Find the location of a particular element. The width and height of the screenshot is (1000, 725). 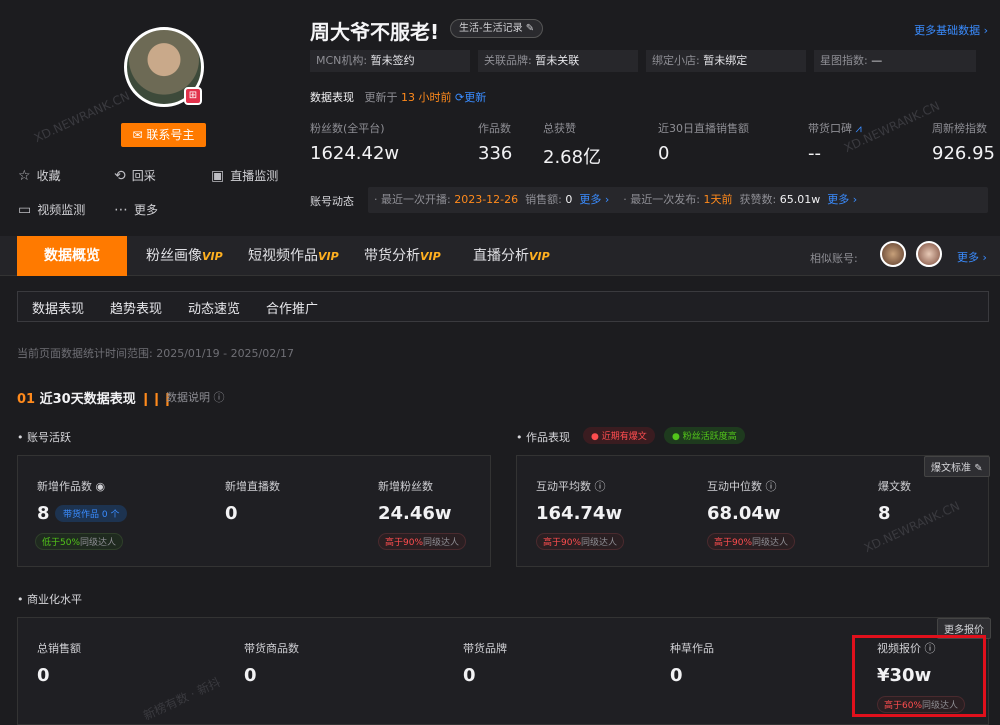

subtab-performance: 数据表现 is located at coordinates (58, 307).